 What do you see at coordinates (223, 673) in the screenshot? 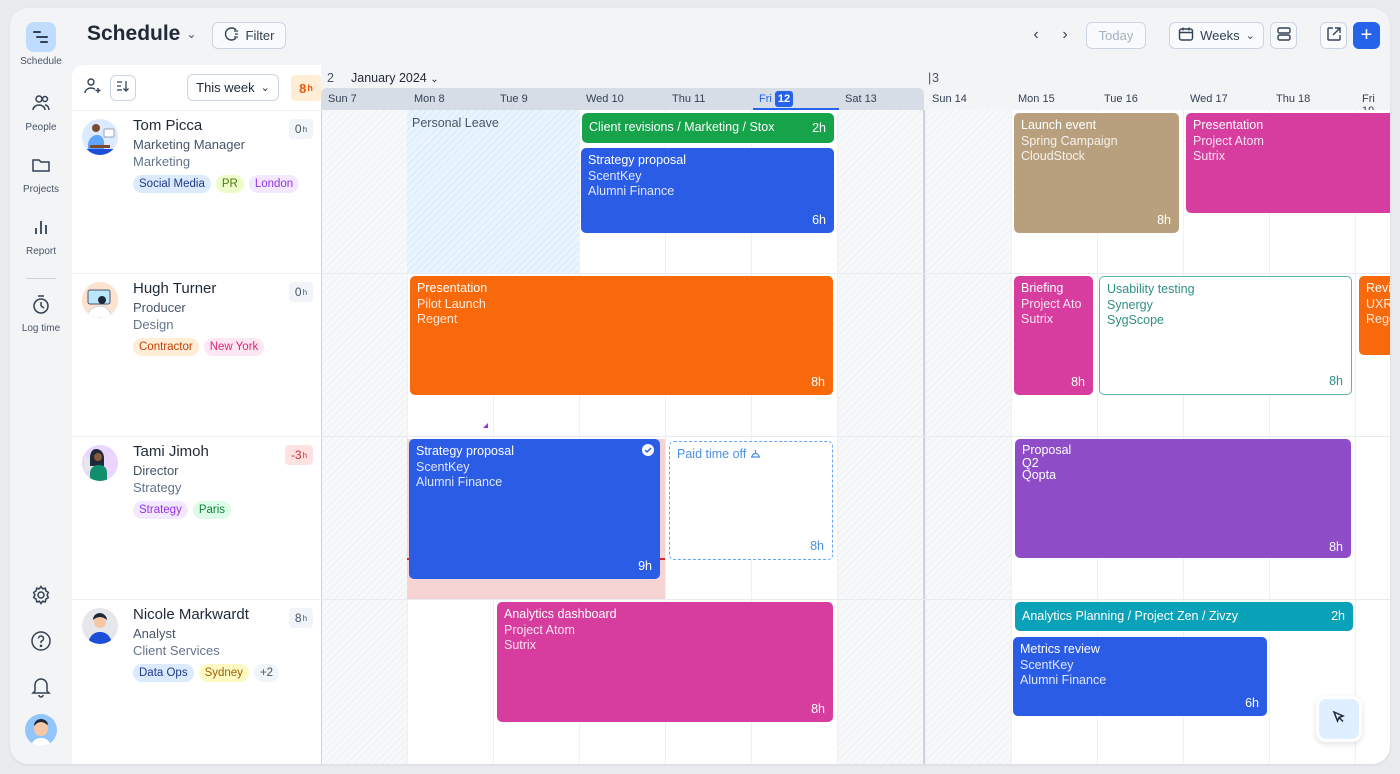
I see `tag: Sydney` at bounding box center [223, 673].